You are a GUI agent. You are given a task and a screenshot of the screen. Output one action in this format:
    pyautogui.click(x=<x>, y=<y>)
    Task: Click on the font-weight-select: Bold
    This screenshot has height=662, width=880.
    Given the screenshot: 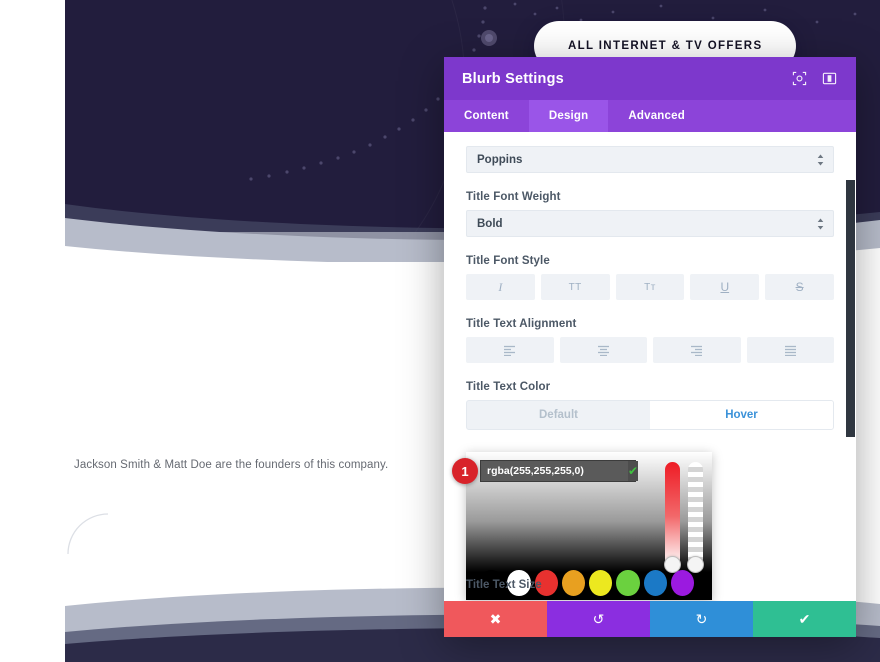 What is the action you would take?
    pyautogui.click(x=650, y=223)
    